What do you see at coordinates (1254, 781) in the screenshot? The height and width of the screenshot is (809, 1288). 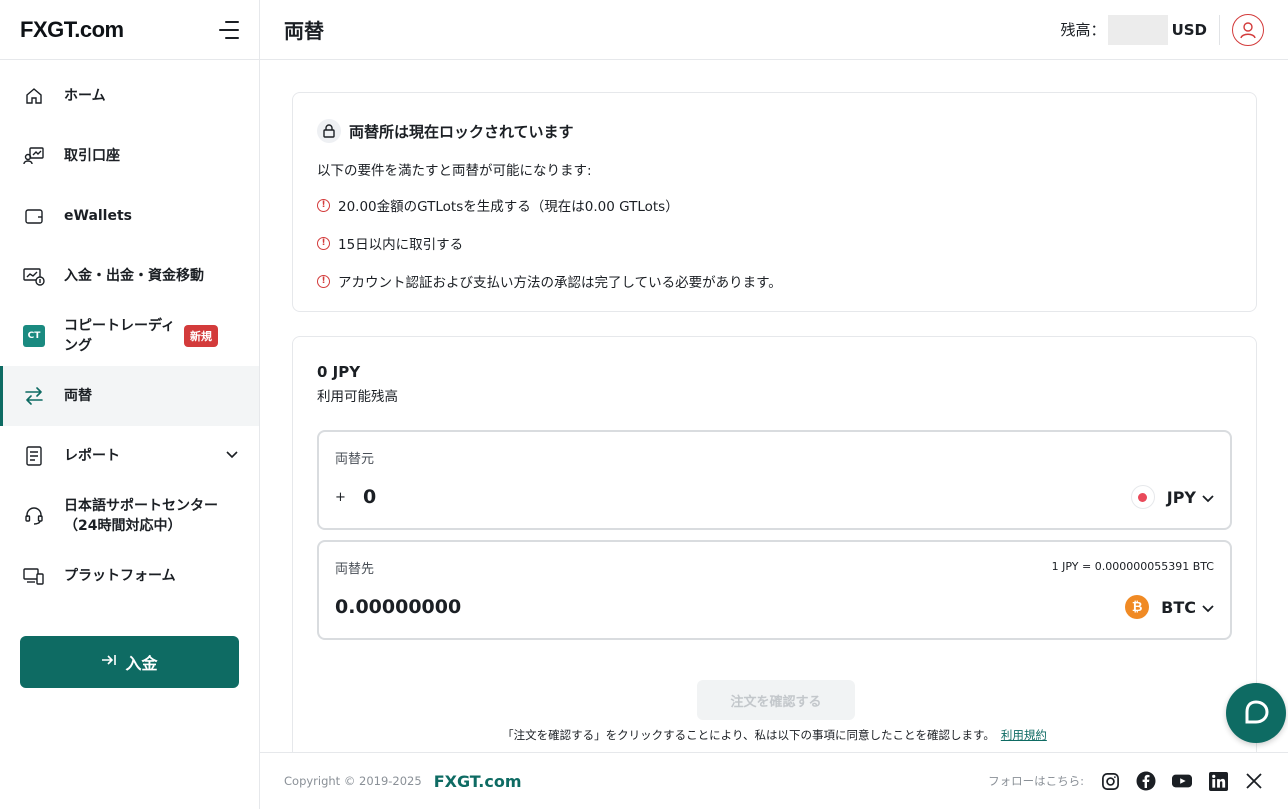 I see `x-icon` at bounding box center [1254, 781].